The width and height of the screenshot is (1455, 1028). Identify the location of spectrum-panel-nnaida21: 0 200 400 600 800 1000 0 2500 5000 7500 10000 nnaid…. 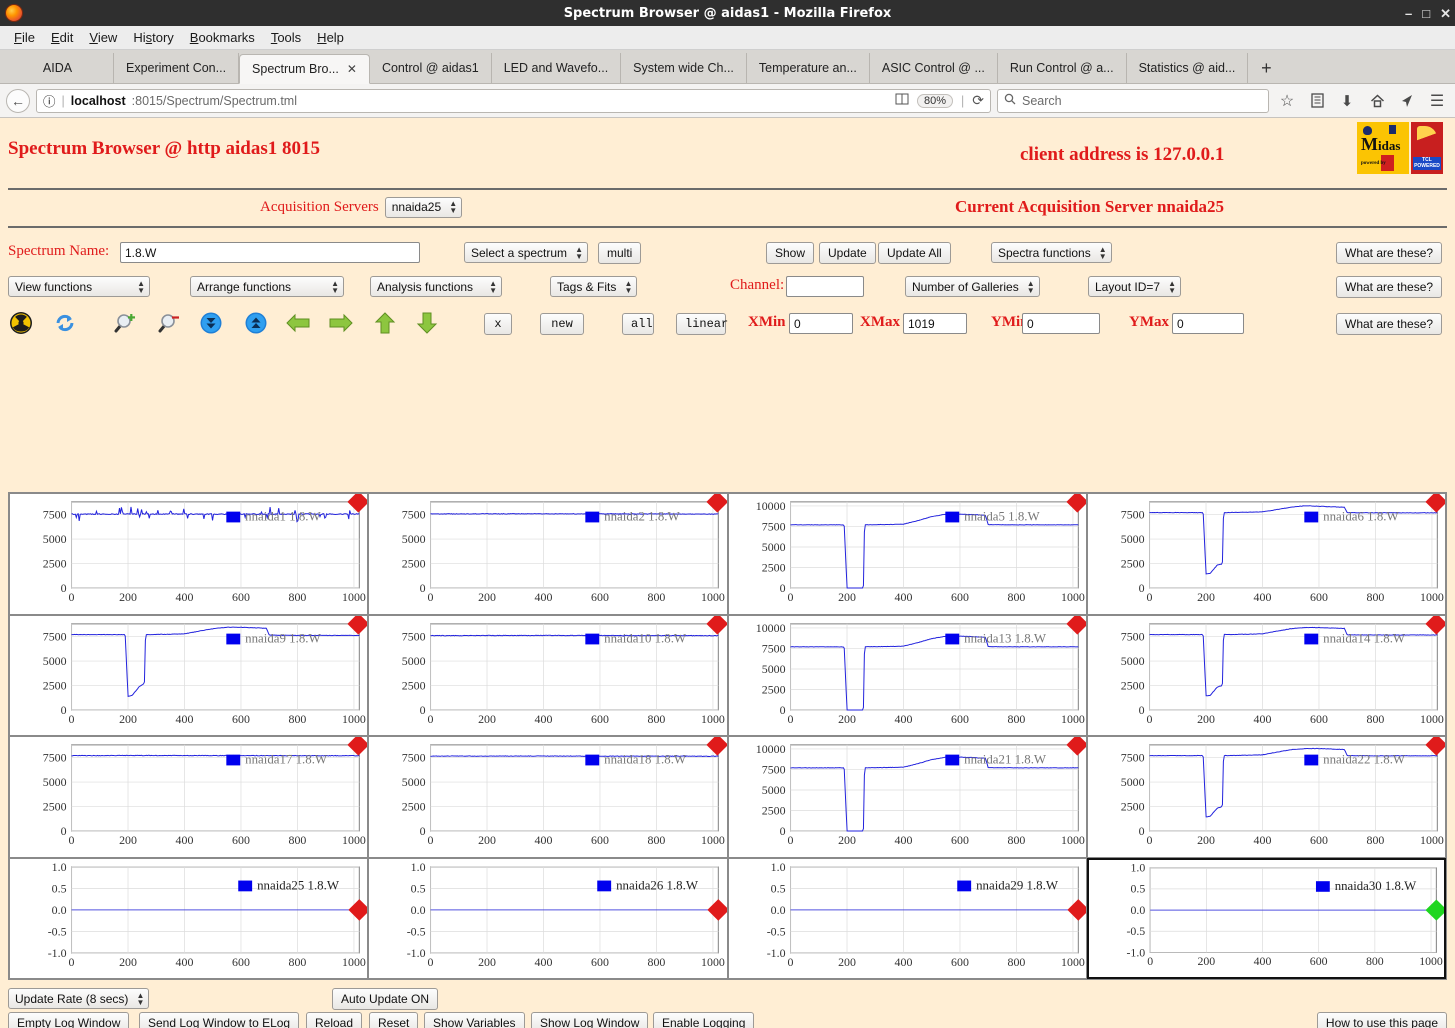
(907, 797).